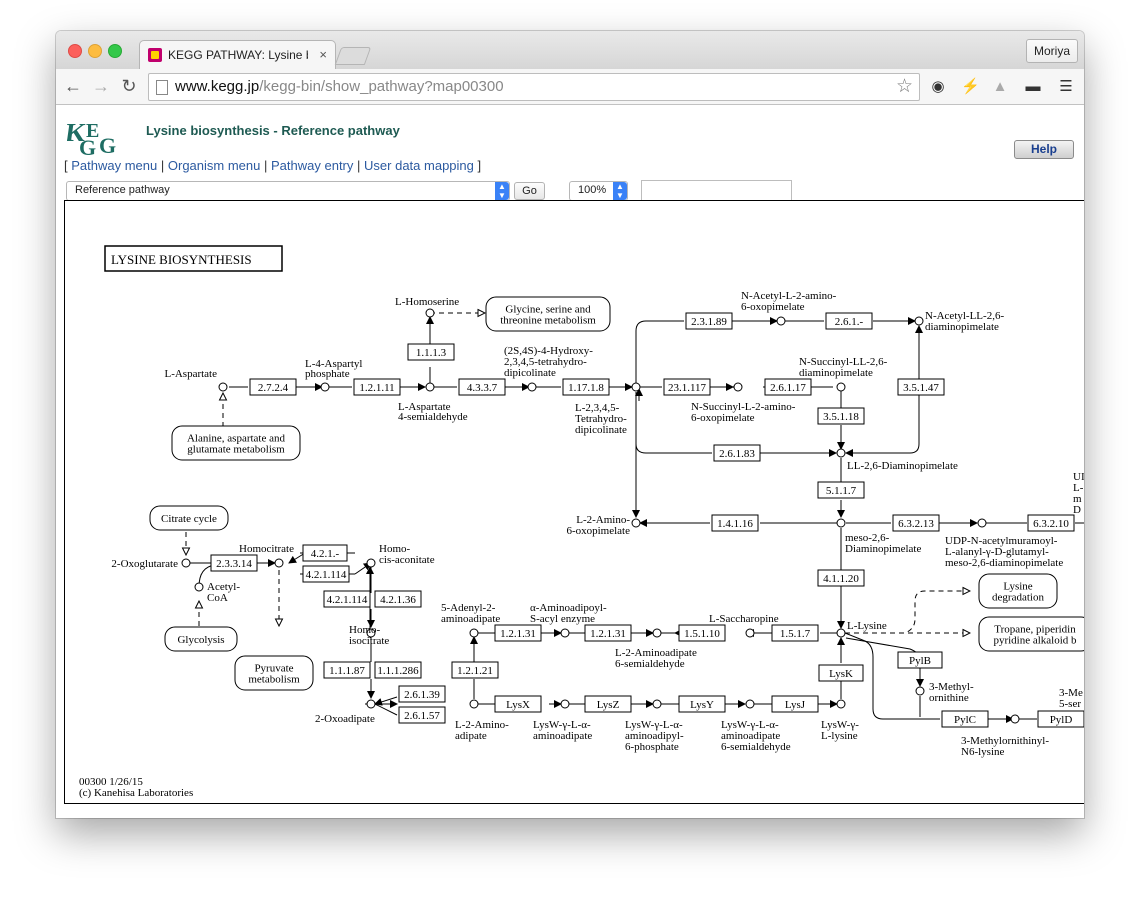  Describe the element at coordinates (419, 165) in the screenshot. I see `user-data-mapping-link: User data mapping` at that location.